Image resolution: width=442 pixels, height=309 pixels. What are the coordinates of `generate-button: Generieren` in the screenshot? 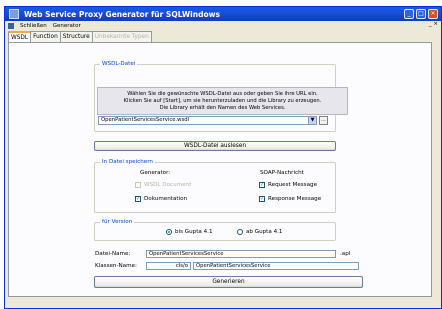 It's located at (228, 282).